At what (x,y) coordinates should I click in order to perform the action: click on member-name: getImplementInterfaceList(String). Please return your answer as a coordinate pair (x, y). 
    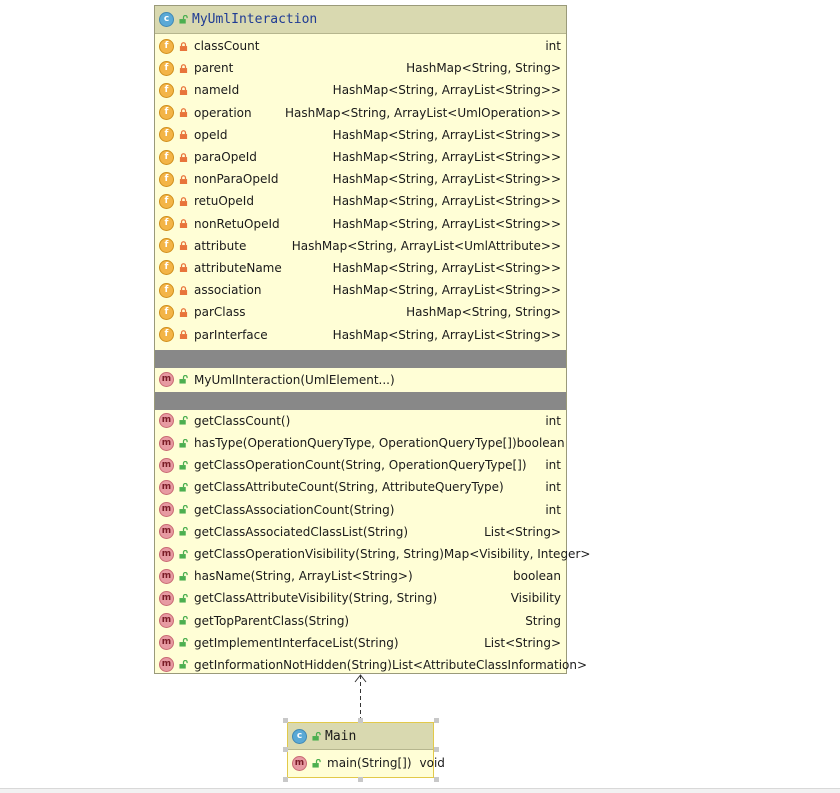
    Looking at the image, I should click on (296, 642).